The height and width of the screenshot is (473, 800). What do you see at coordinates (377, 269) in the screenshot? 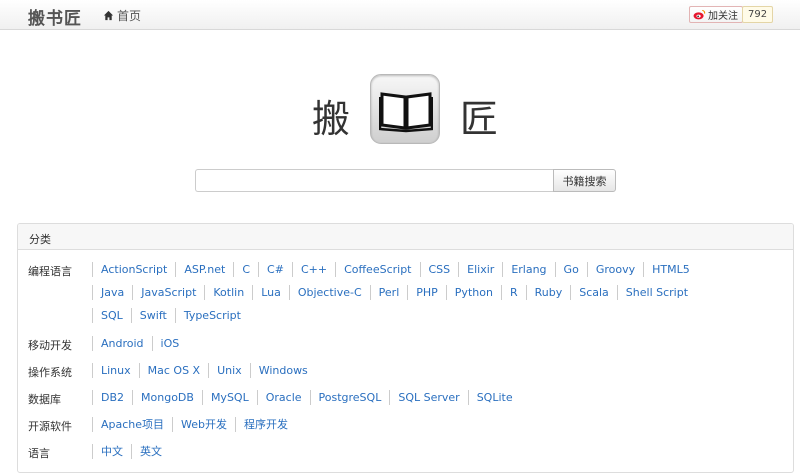
I see `category-link: CoffeeScript` at bounding box center [377, 269].